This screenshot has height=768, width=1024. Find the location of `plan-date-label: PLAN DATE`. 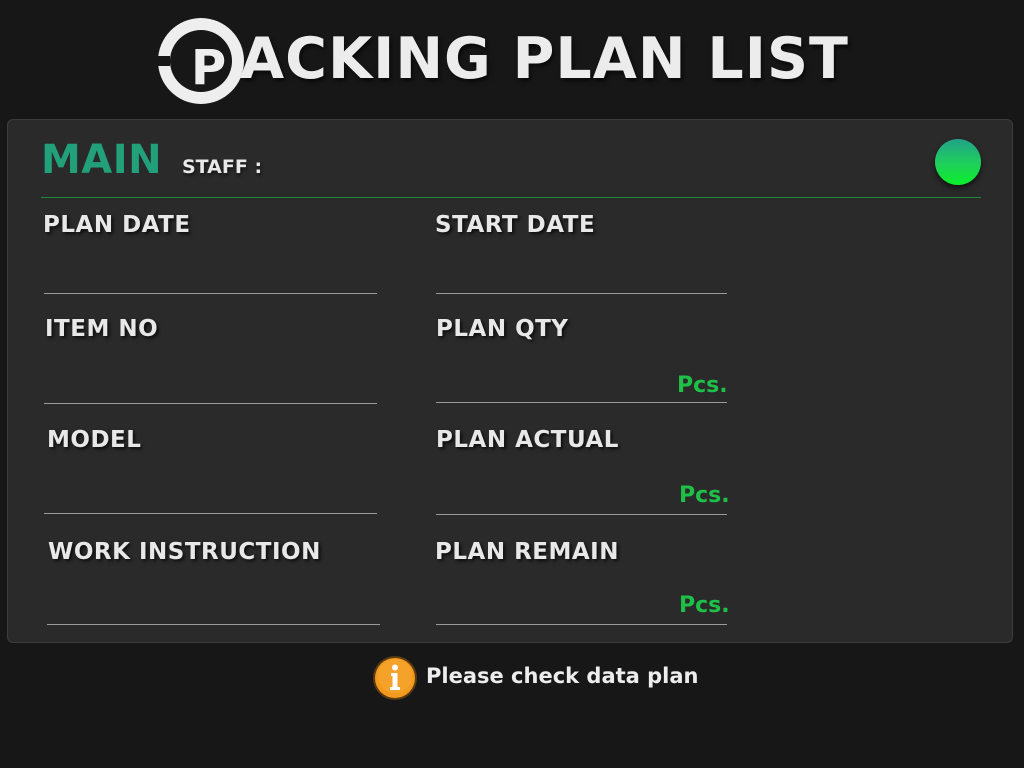

plan-date-label: PLAN DATE is located at coordinates (117, 225).